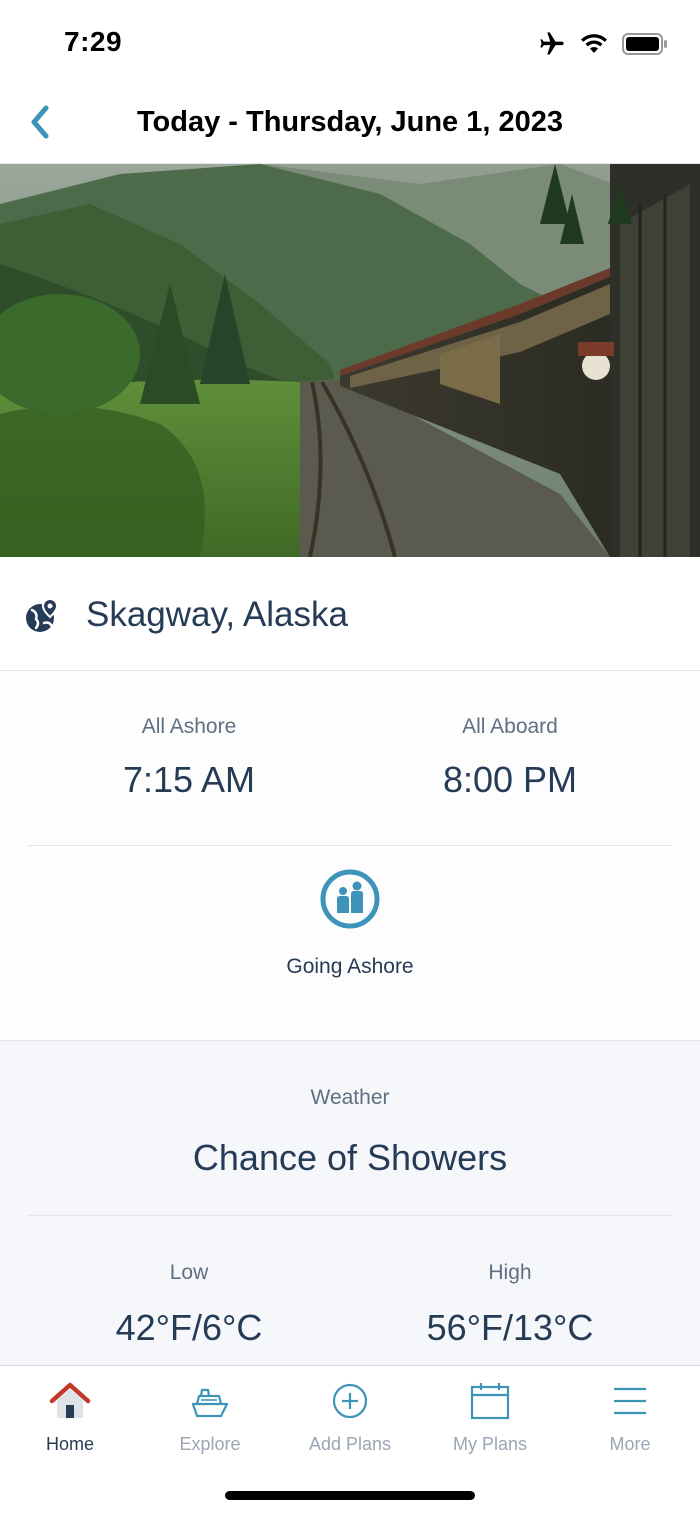  What do you see at coordinates (189, 758) in the screenshot?
I see `all-ashore-block: All Ashore 7:15 AM` at bounding box center [189, 758].